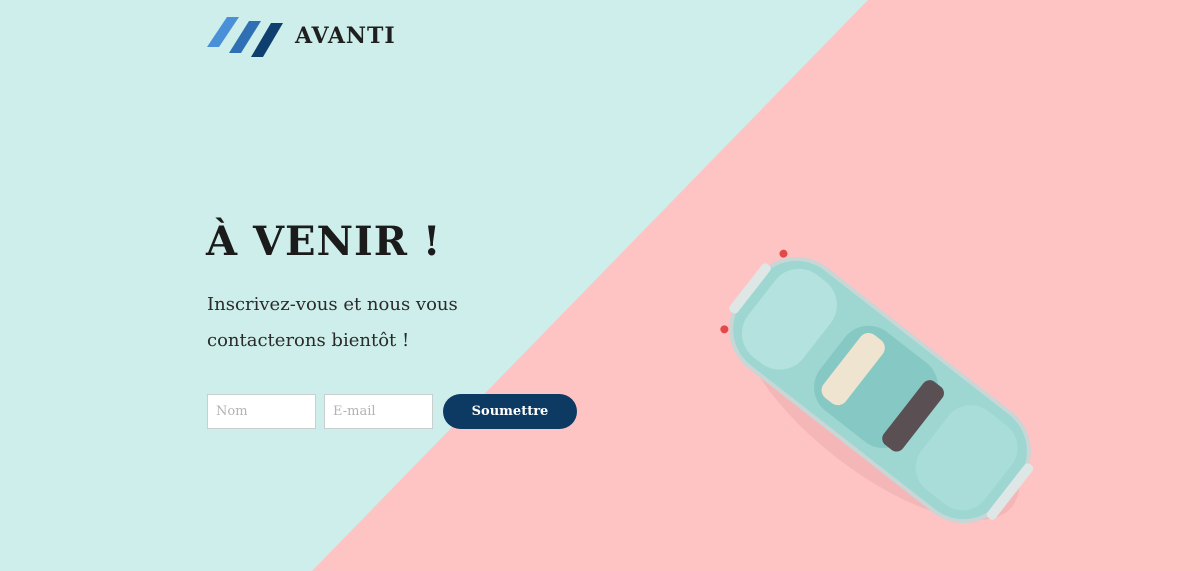 This screenshot has width=1200, height=571. What do you see at coordinates (877, 386) in the screenshot?
I see `toy-car-image` at bounding box center [877, 386].